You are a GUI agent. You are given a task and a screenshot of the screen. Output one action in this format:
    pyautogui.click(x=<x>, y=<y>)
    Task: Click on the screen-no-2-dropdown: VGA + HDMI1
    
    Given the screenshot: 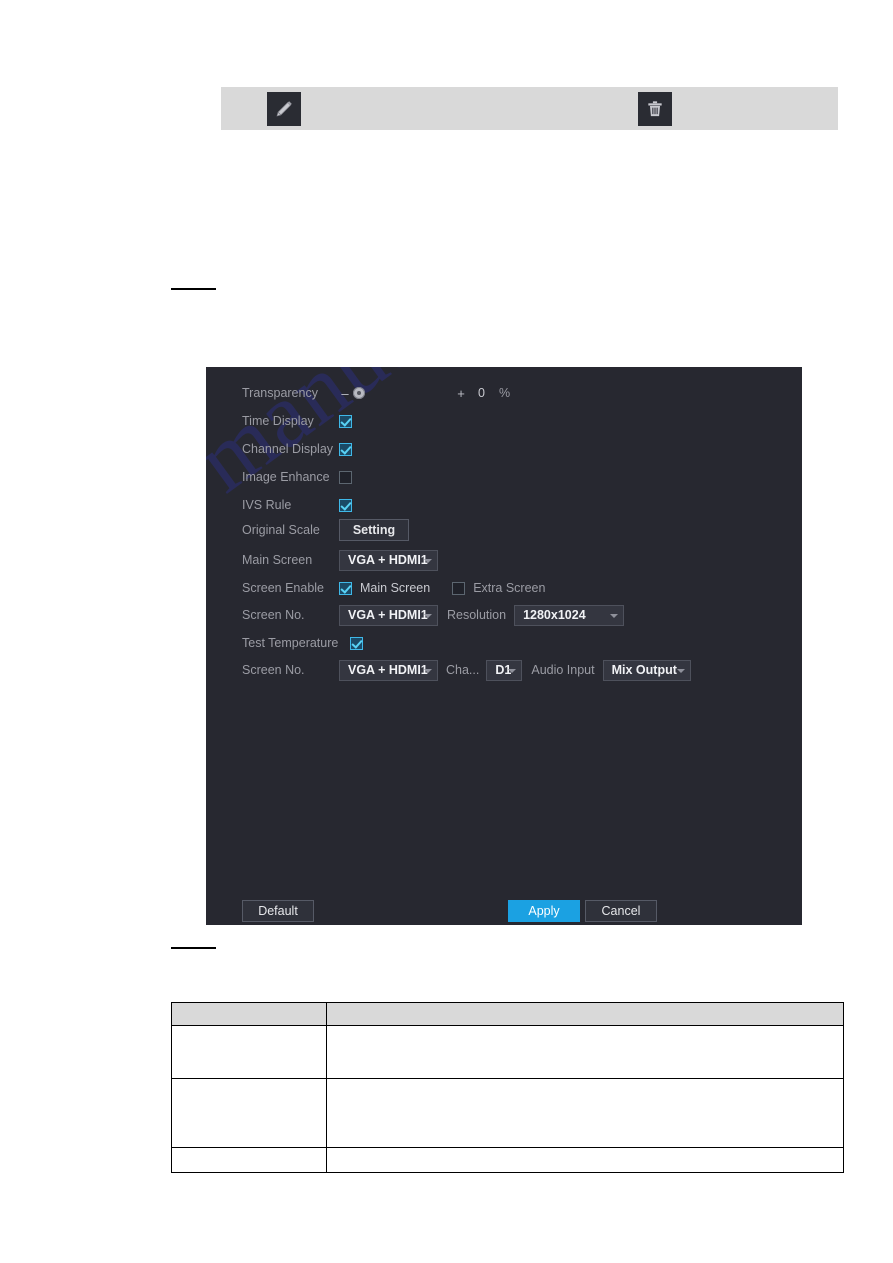 What is the action you would take?
    pyautogui.click(x=388, y=670)
    